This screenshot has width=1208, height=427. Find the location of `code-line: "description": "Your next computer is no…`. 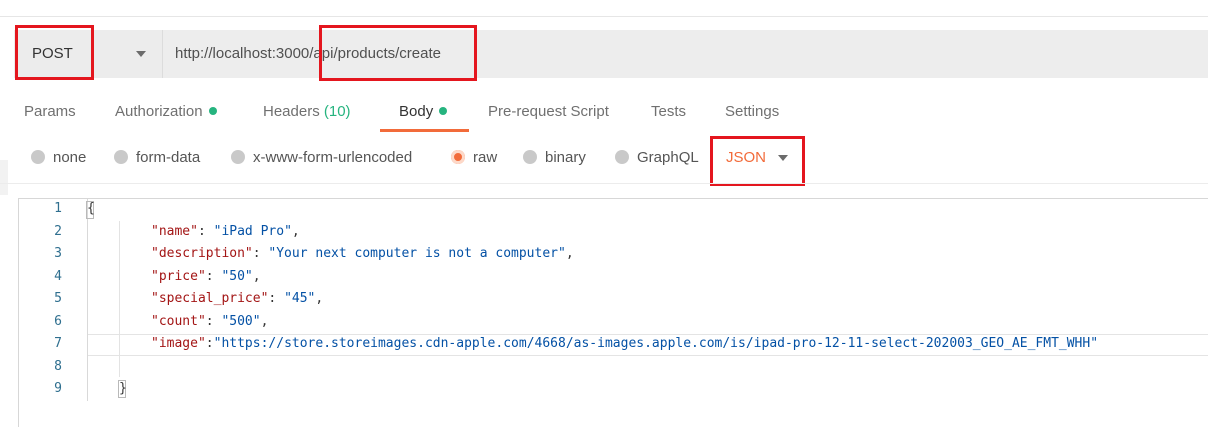

code-line: "description": "Your next computer is no… is located at coordinates (362, 253).